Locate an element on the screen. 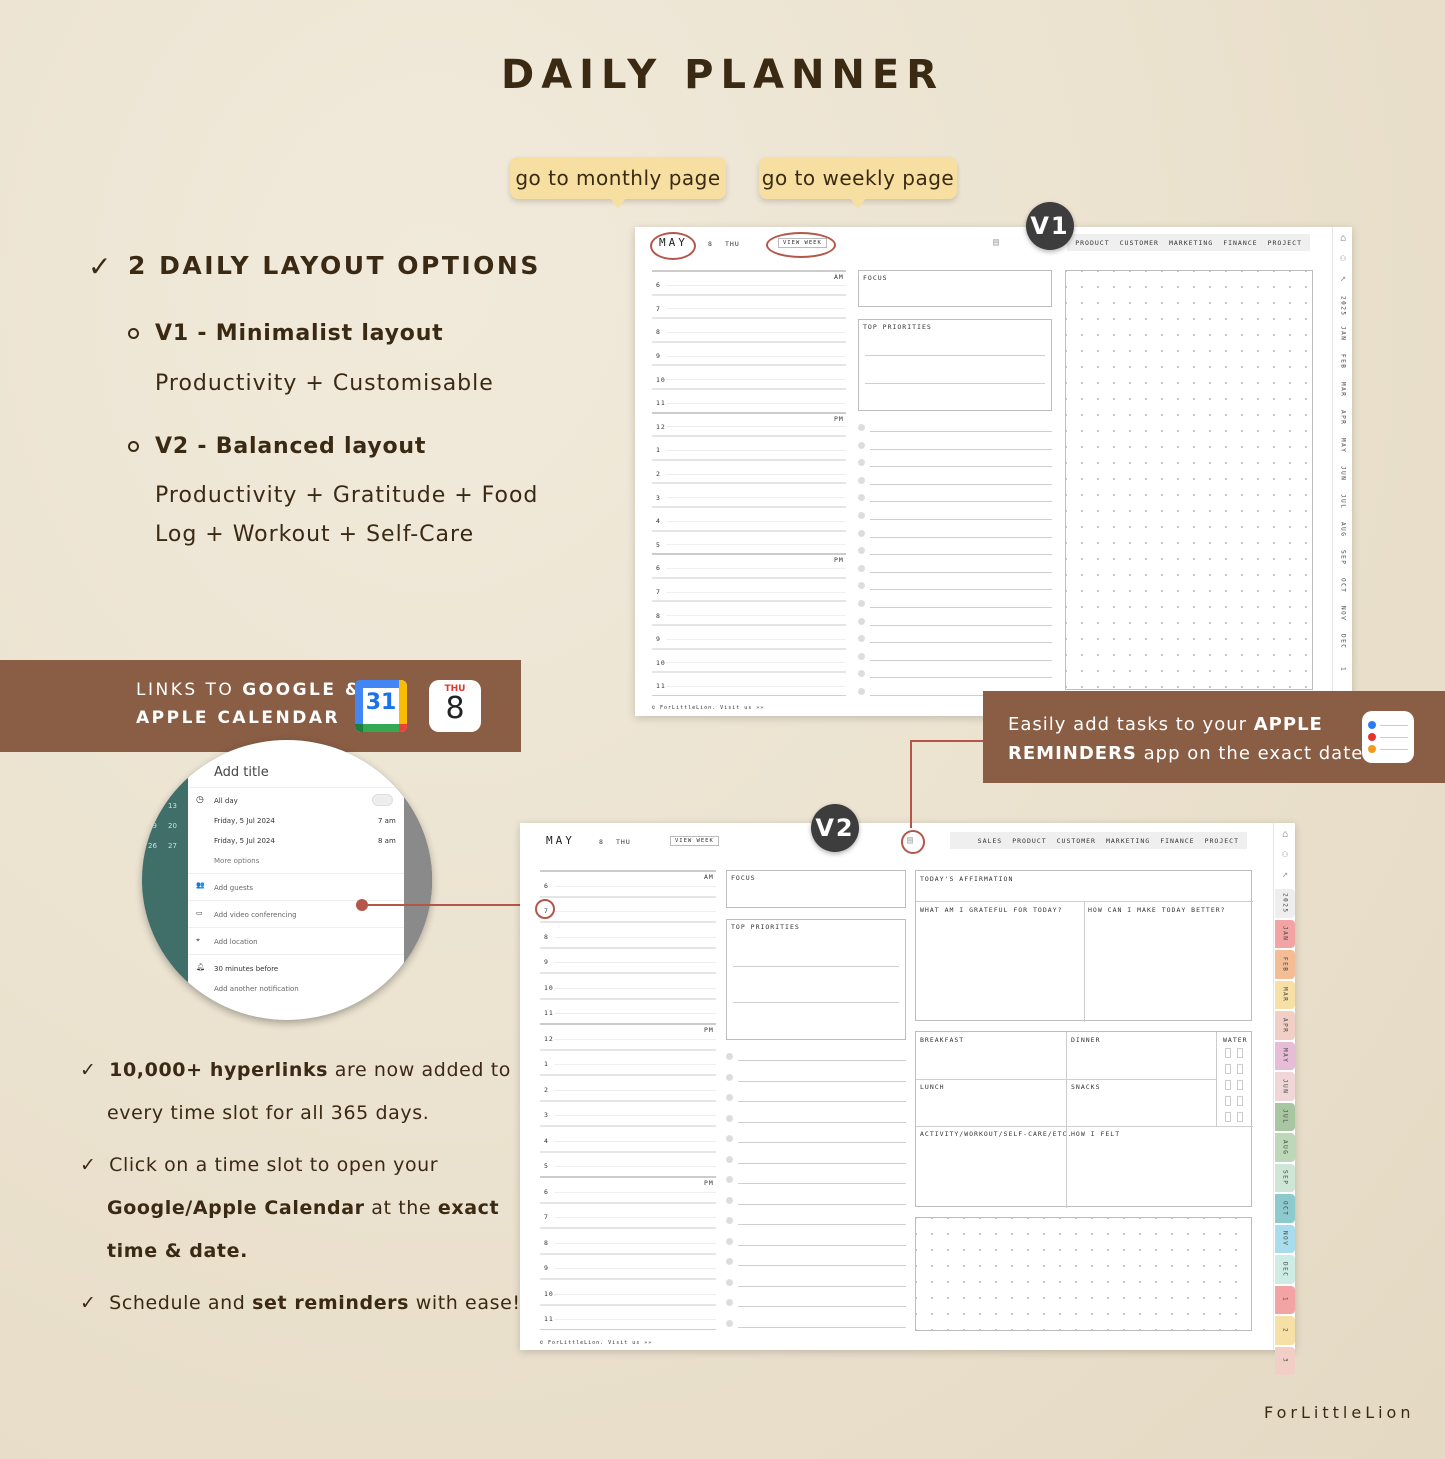 The height and width of the screenshot is (1459, 1445). add-location: Add location is located at coordinates (236, 942).